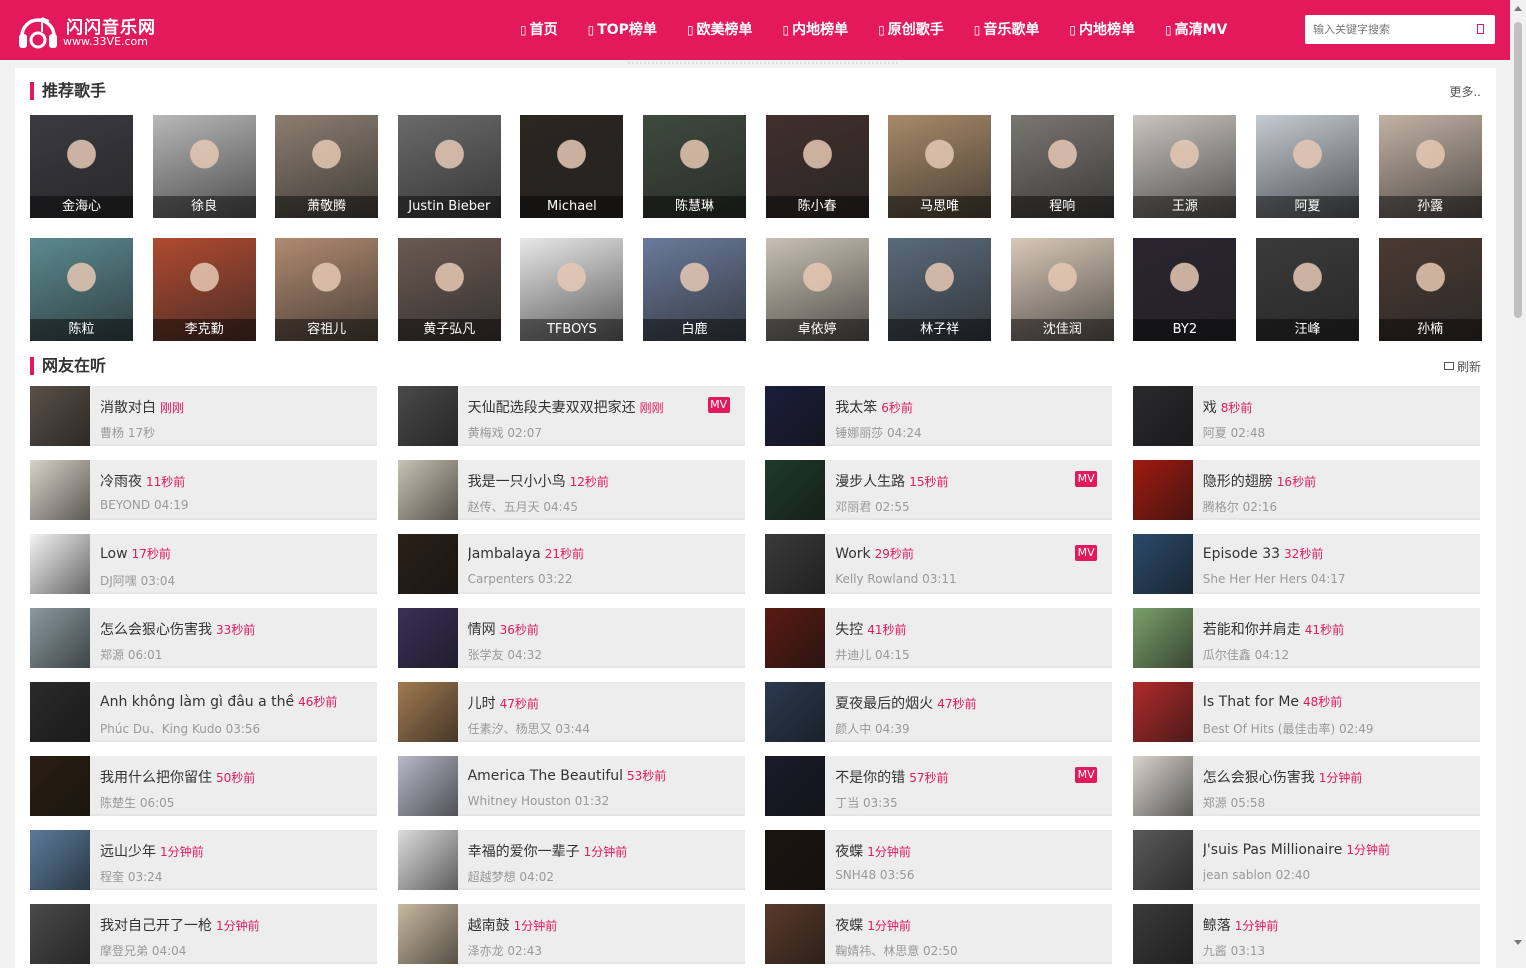 This screenshot has width=1526, height=968. I want to click on song-item: Jambalaya 21秒前 Carpenters 03:22, so click(571, 564).